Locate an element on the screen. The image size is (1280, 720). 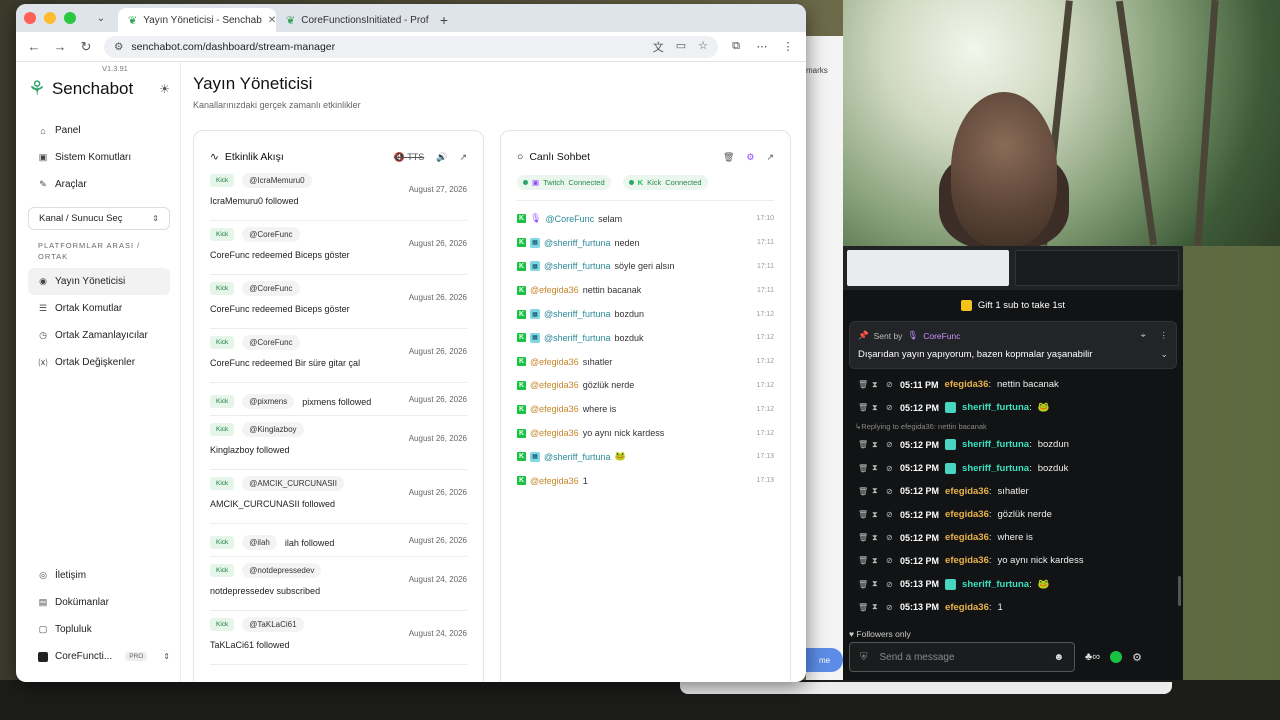
theme-toggle-sun-icon: ☀ is located at coordinates (164, 89).